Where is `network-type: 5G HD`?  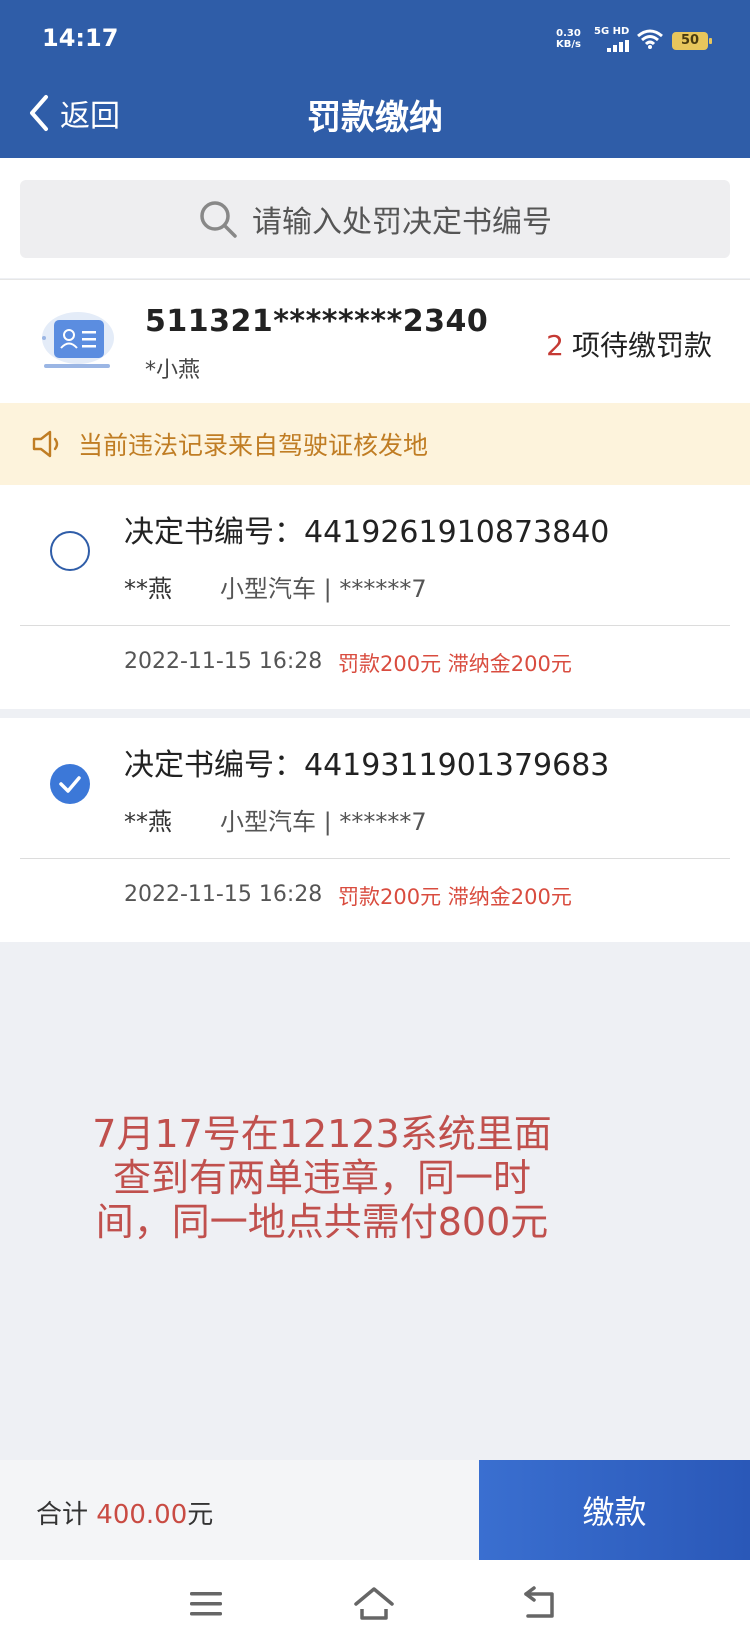
network-type: 5G HD is located at coordinates (612, 31).